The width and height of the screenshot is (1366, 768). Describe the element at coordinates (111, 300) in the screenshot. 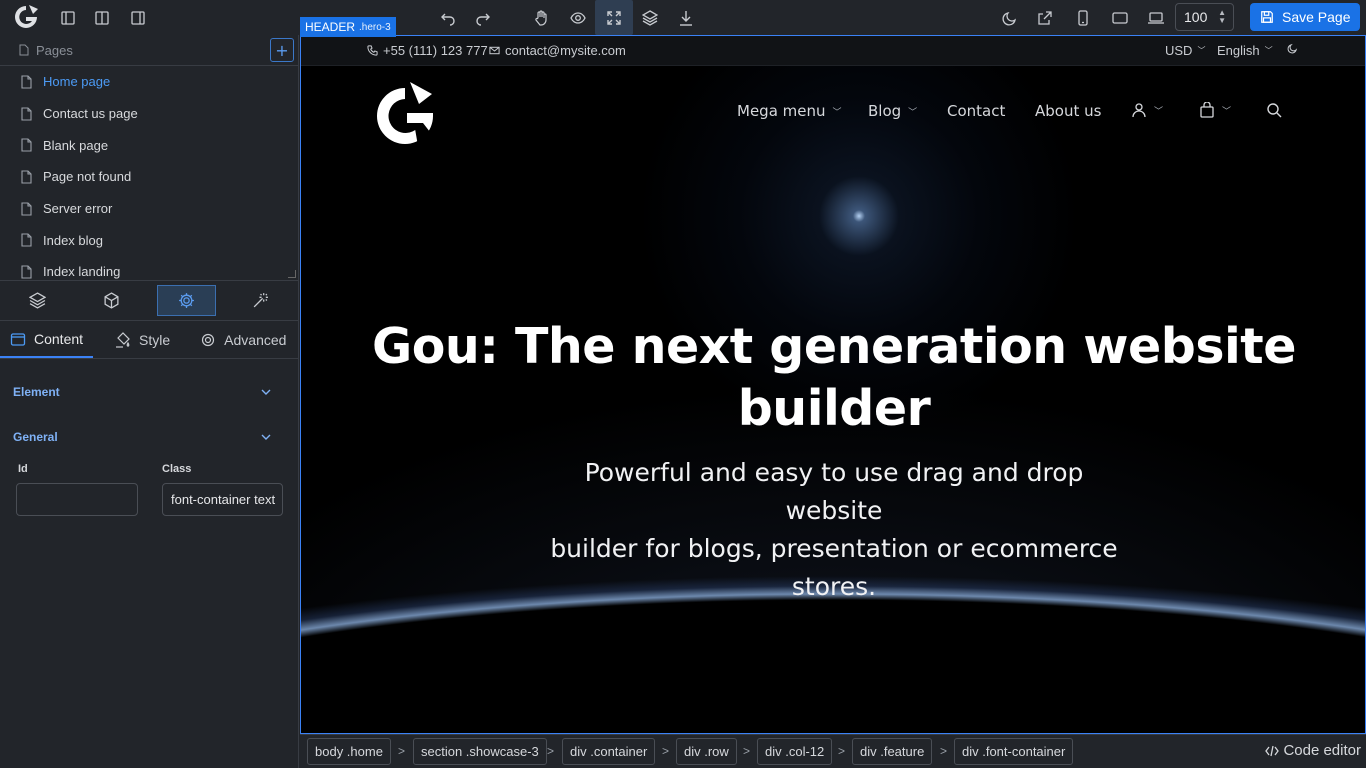

I see `tab-components` at that location.